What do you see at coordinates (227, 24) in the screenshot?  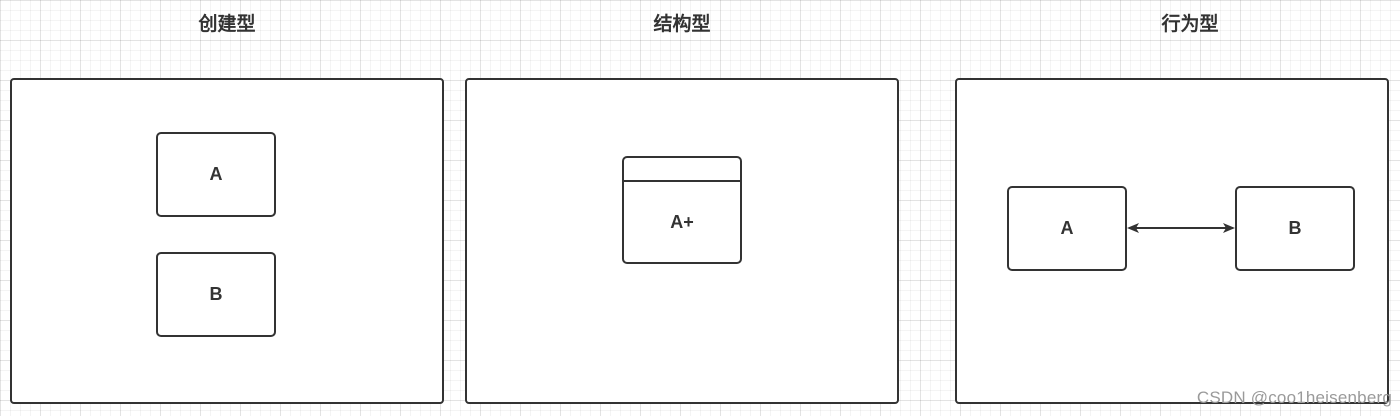 I see `title-creational: 创建型` at bounding box center [227, 24].